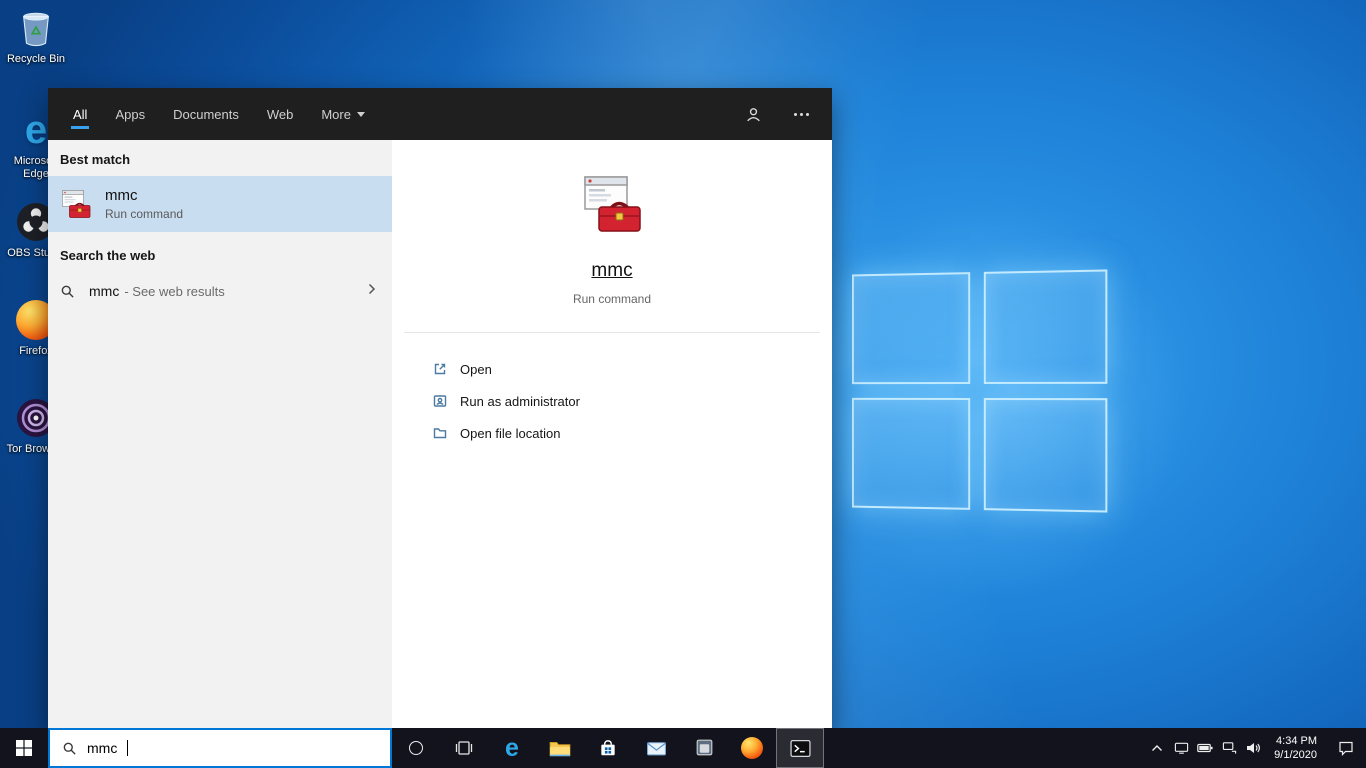 This screenshot has height=768, width=1366. I want to click on windows-logo, so click(979, 391).